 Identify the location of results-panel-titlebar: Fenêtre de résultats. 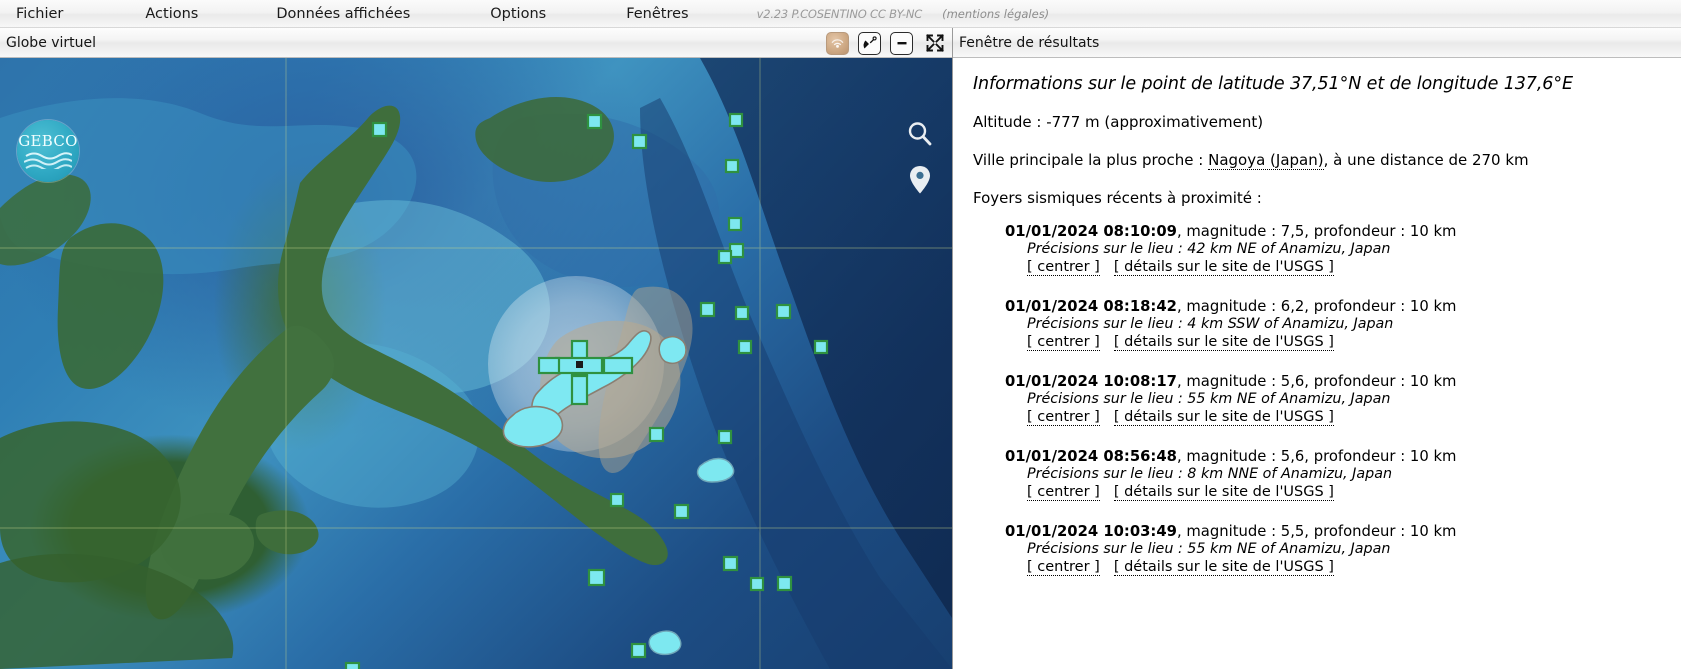
(1317, 43).